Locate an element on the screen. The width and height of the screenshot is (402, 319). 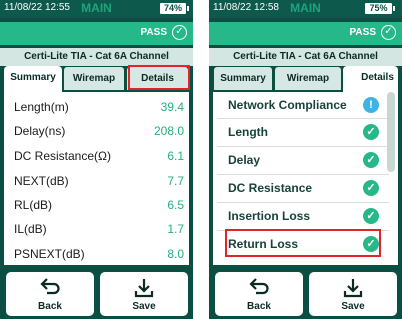
list-item: Delay(ns) 208.0 is located at coordinates (96, 132).